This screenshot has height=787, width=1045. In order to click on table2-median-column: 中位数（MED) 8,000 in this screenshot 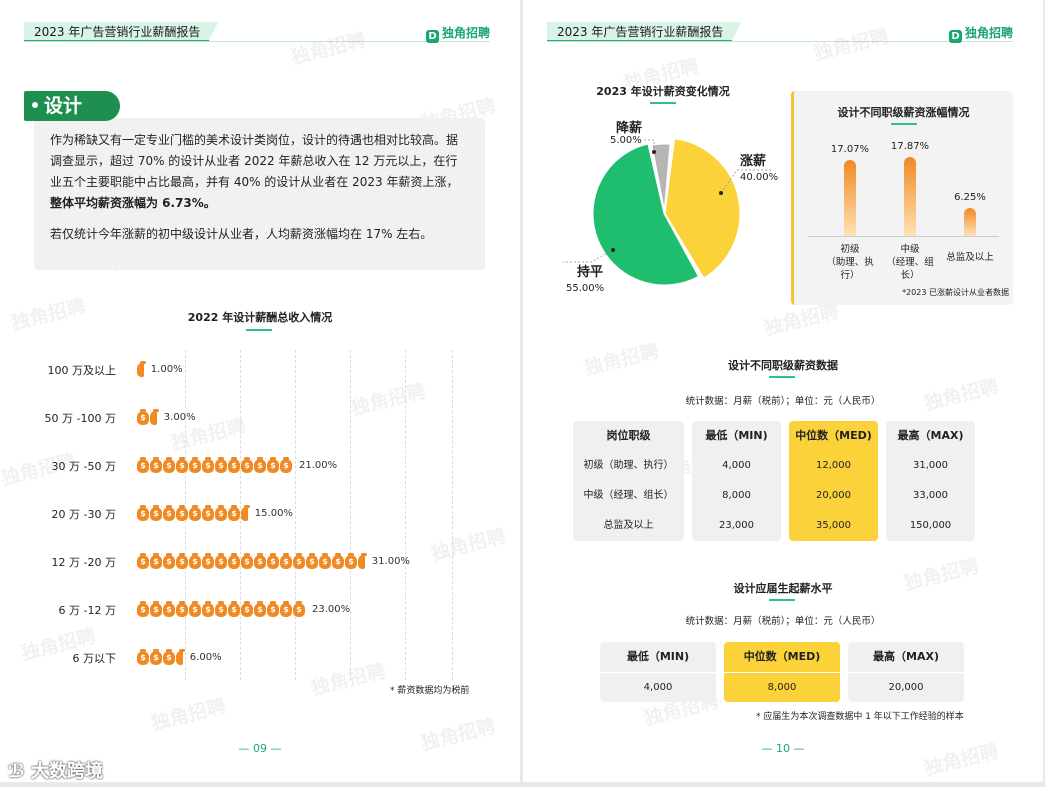, I will do `click(782, 672)`.